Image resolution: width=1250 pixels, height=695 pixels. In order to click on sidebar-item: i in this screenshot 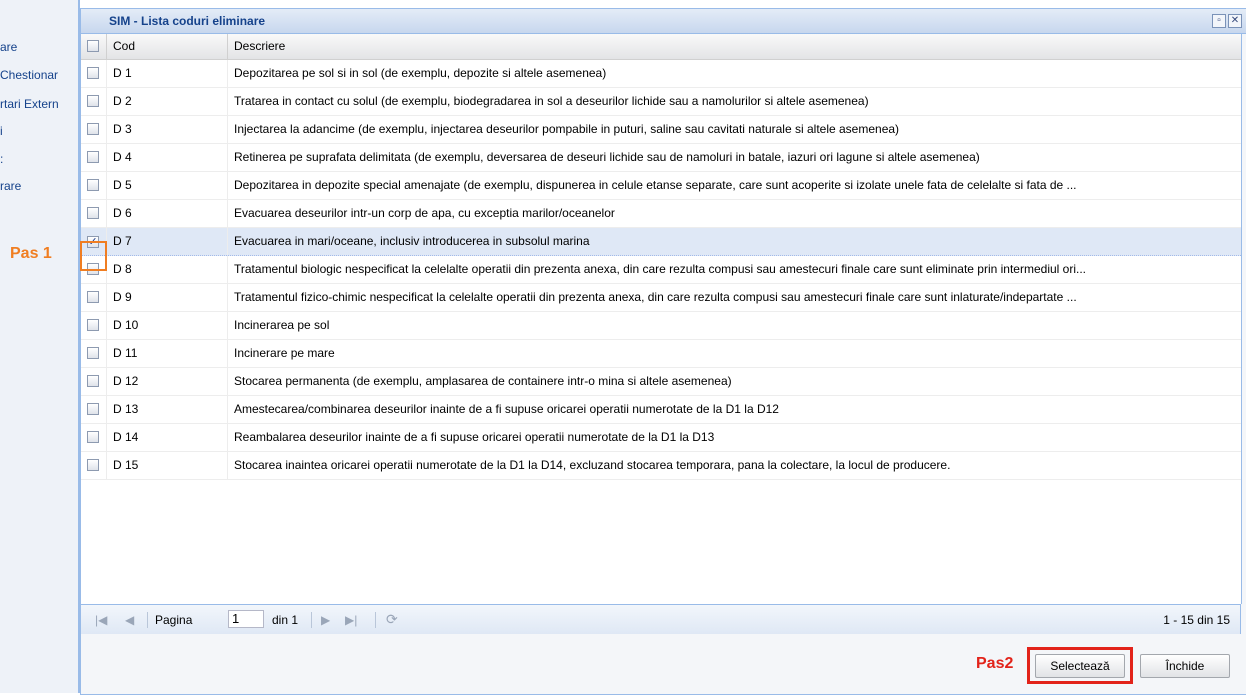, I will do `click(39, 131)`.